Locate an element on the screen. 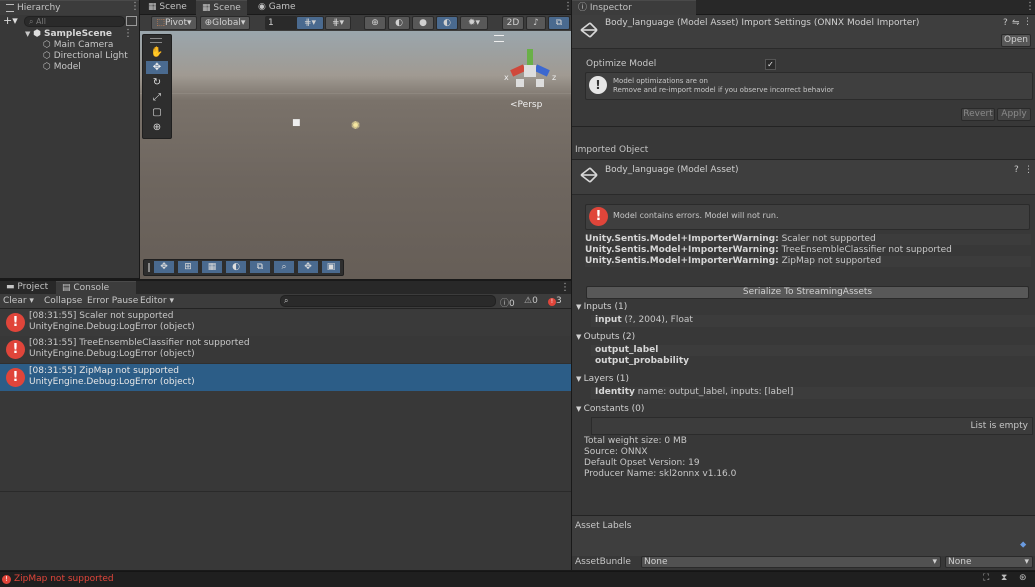 Image resolution: width=1035 pixels, height=587 pixels. optimize-checkbox: ✓ is located at coordinates (770, 64).